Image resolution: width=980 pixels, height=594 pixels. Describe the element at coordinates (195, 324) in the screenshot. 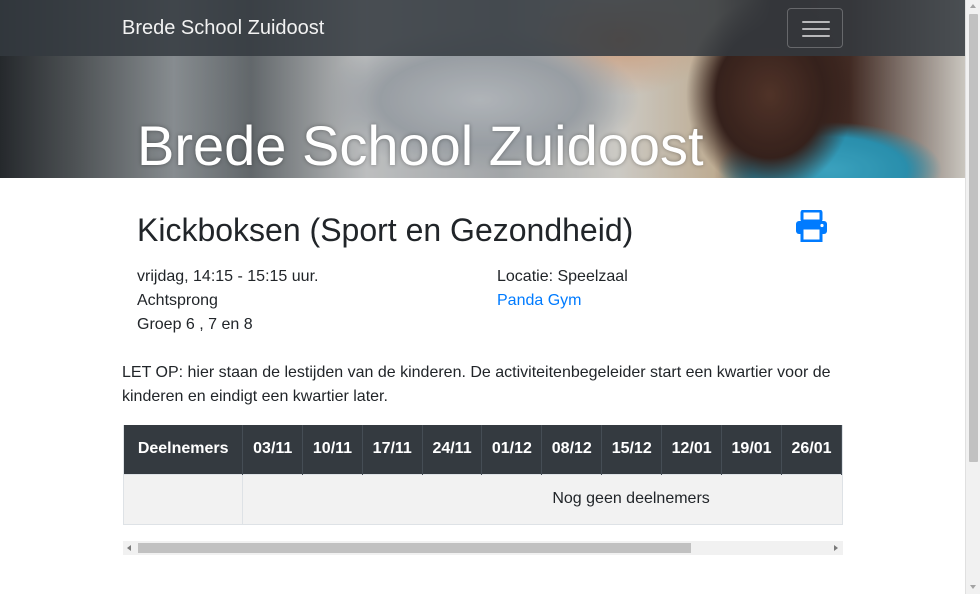

I see `groups-text: Groep 6 , 7 en 8` at that location.